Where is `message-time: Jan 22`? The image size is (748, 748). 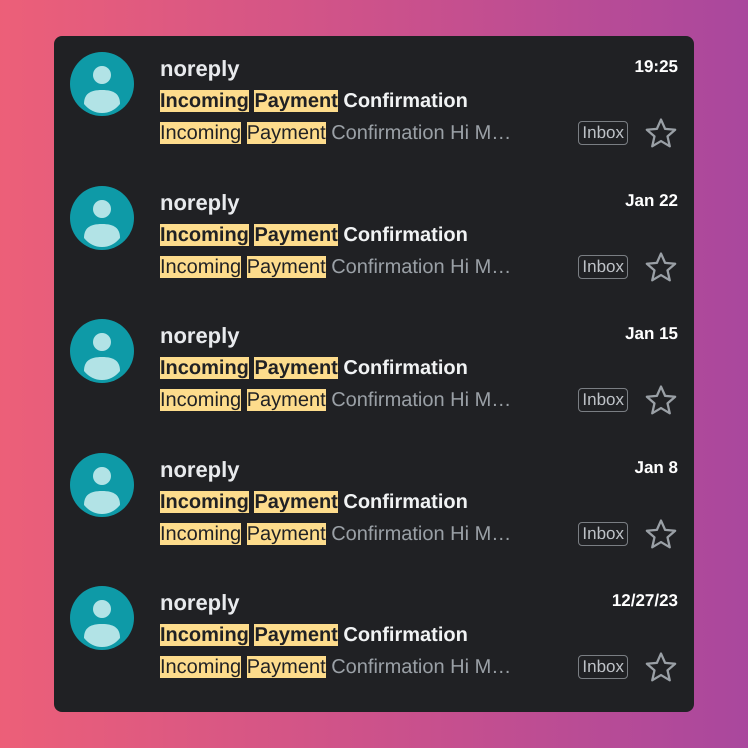 message-time: Jan 22 is located at coordinates (651, 201).